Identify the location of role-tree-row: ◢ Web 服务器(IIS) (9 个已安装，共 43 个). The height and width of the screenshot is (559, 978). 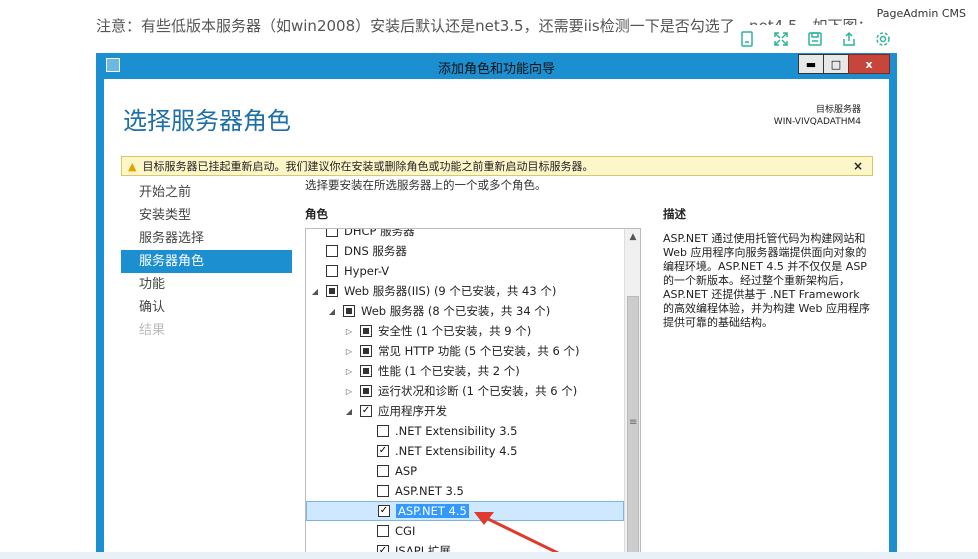
(465, 291).